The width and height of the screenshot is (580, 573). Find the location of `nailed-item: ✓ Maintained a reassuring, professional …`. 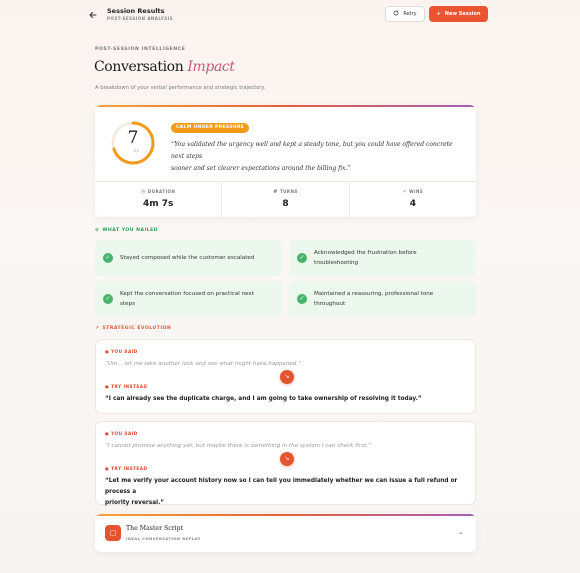

nailed-item: ✓ Maintained a reassuring, professional … is located at coordinates (382, 299).